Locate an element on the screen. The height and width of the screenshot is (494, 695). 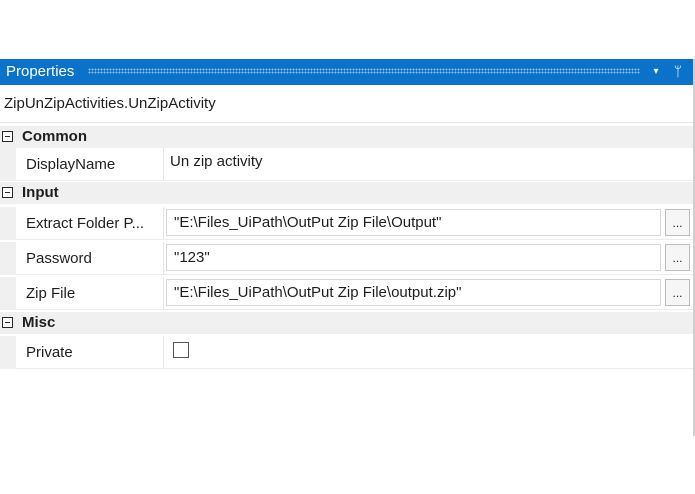
category-common: Common is located at coordinates (346, 137).